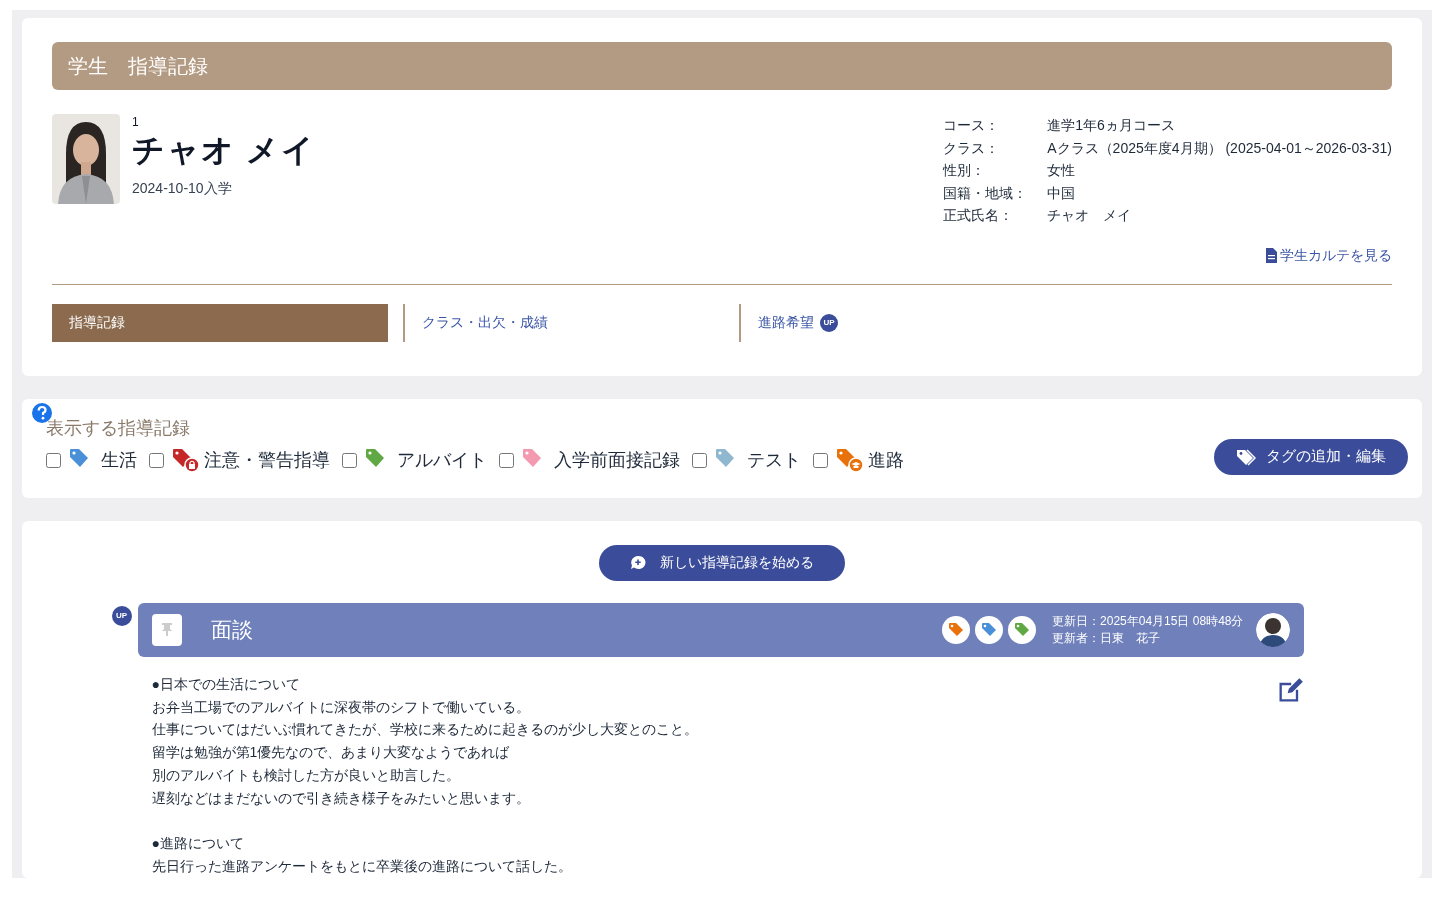 This screenshot has height=902, width=1444. I want to click on student-name: チャオ メイ, so click(224, 150).